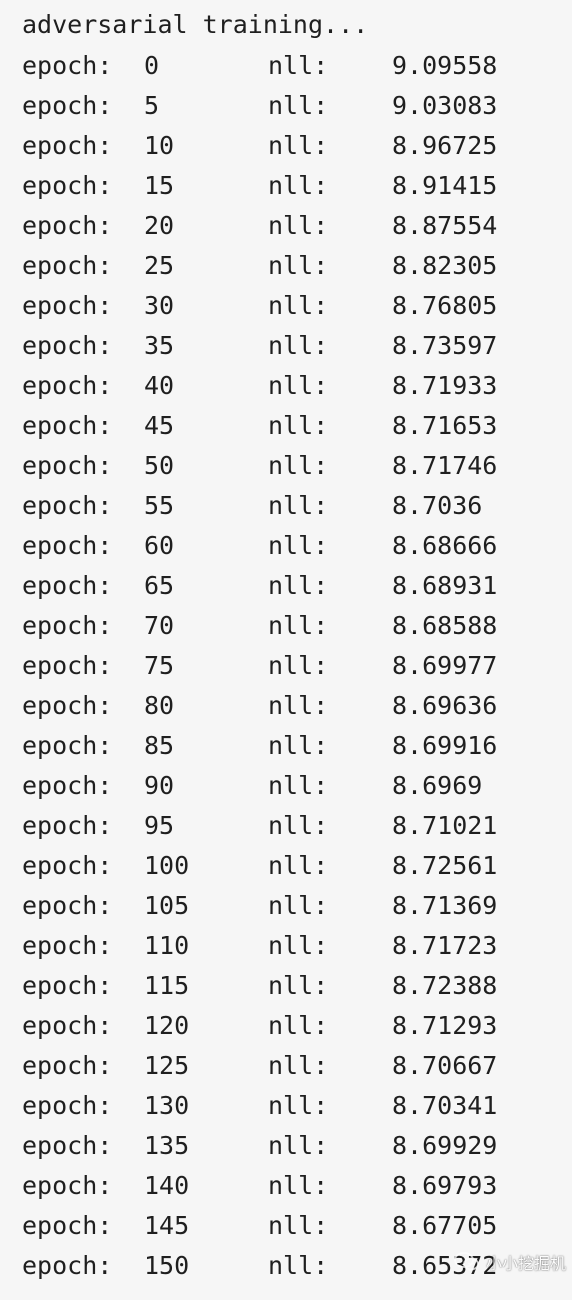 The image size is (572, 1300). I want to click on epoch-value: 120, so click(167, 1025).